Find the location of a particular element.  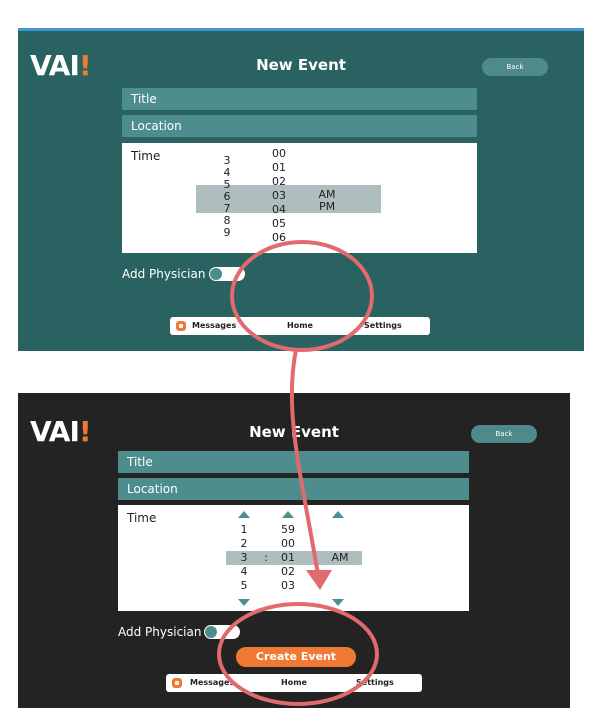

time-picker: Time 1 2 3 4 5 : 59 00 01 02 03 AM is located at coordinates (293, 558).